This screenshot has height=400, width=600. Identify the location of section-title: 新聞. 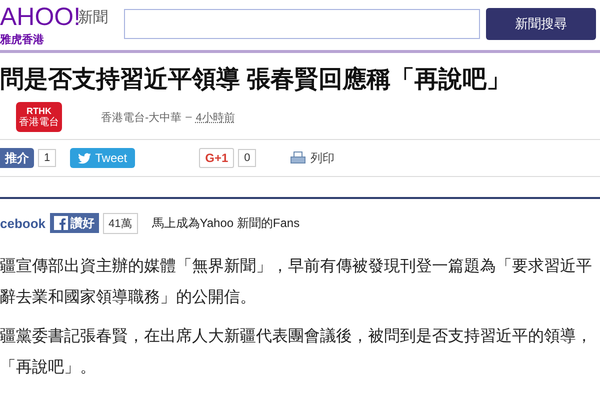
(93, 18).